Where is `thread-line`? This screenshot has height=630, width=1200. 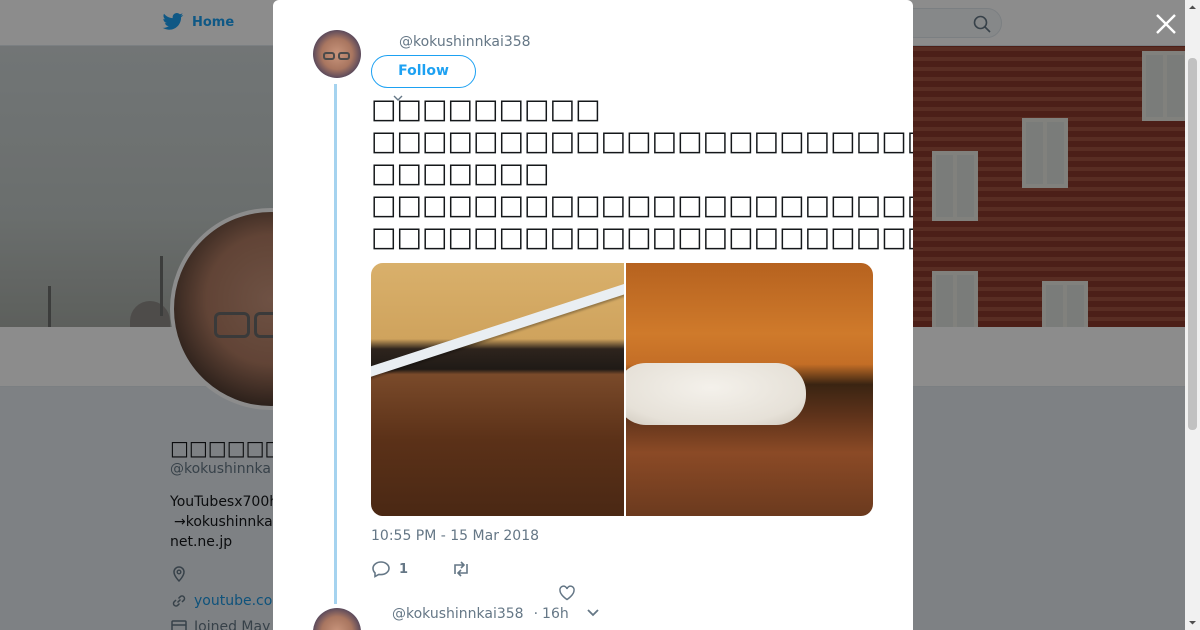 thread-line is located at coordinates (335, 344).